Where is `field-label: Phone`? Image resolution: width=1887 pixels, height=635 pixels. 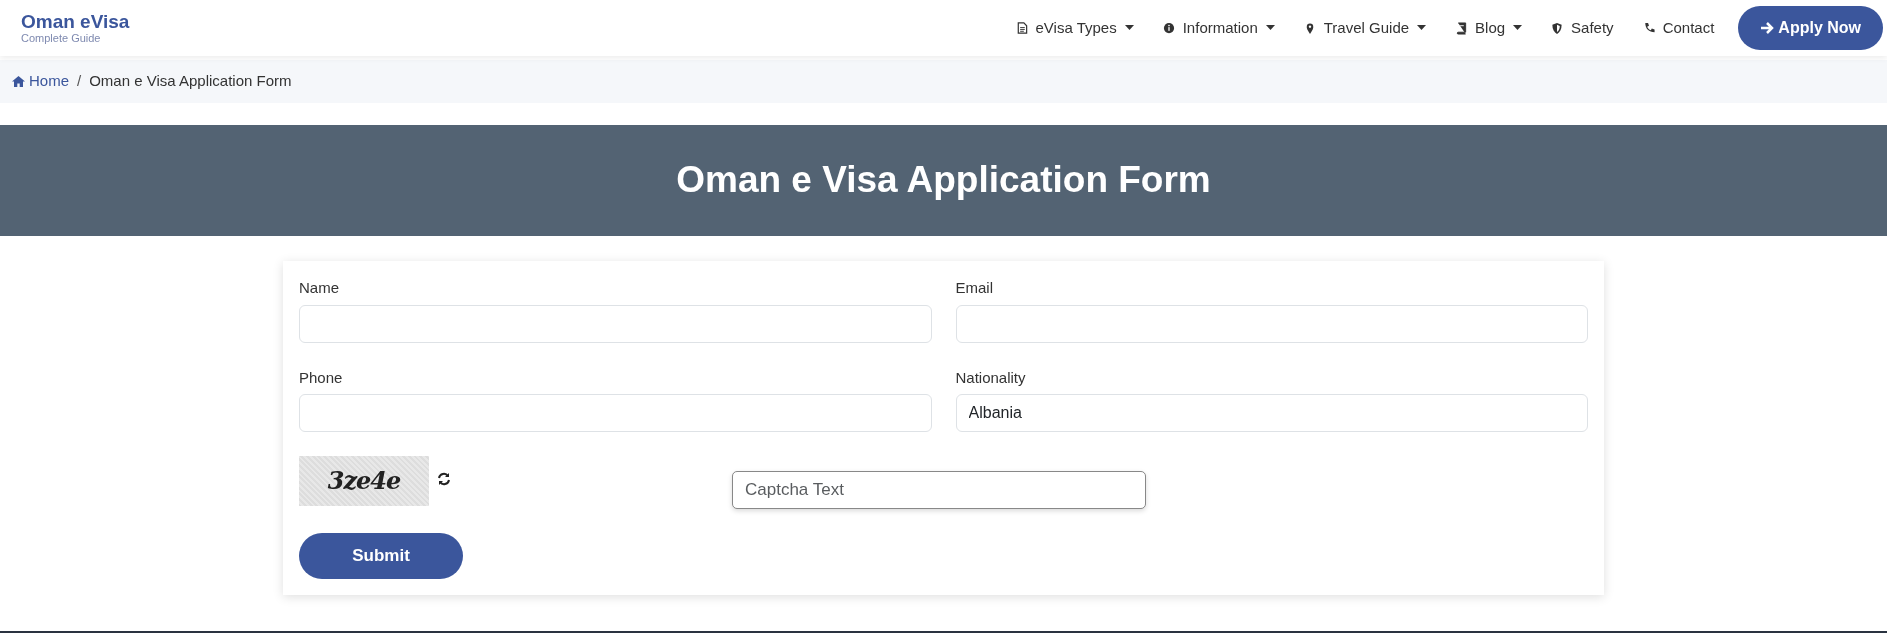
field-label: Phone is located at coordinates (321, 377).